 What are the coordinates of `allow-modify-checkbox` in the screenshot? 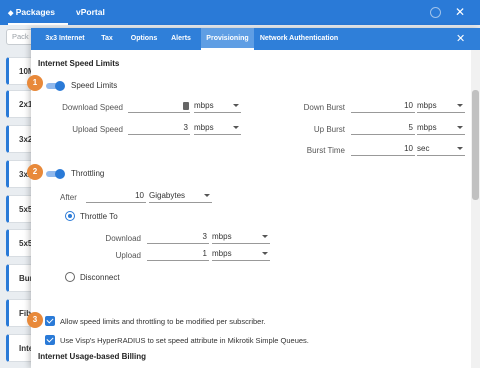 It's located at (50, 321).